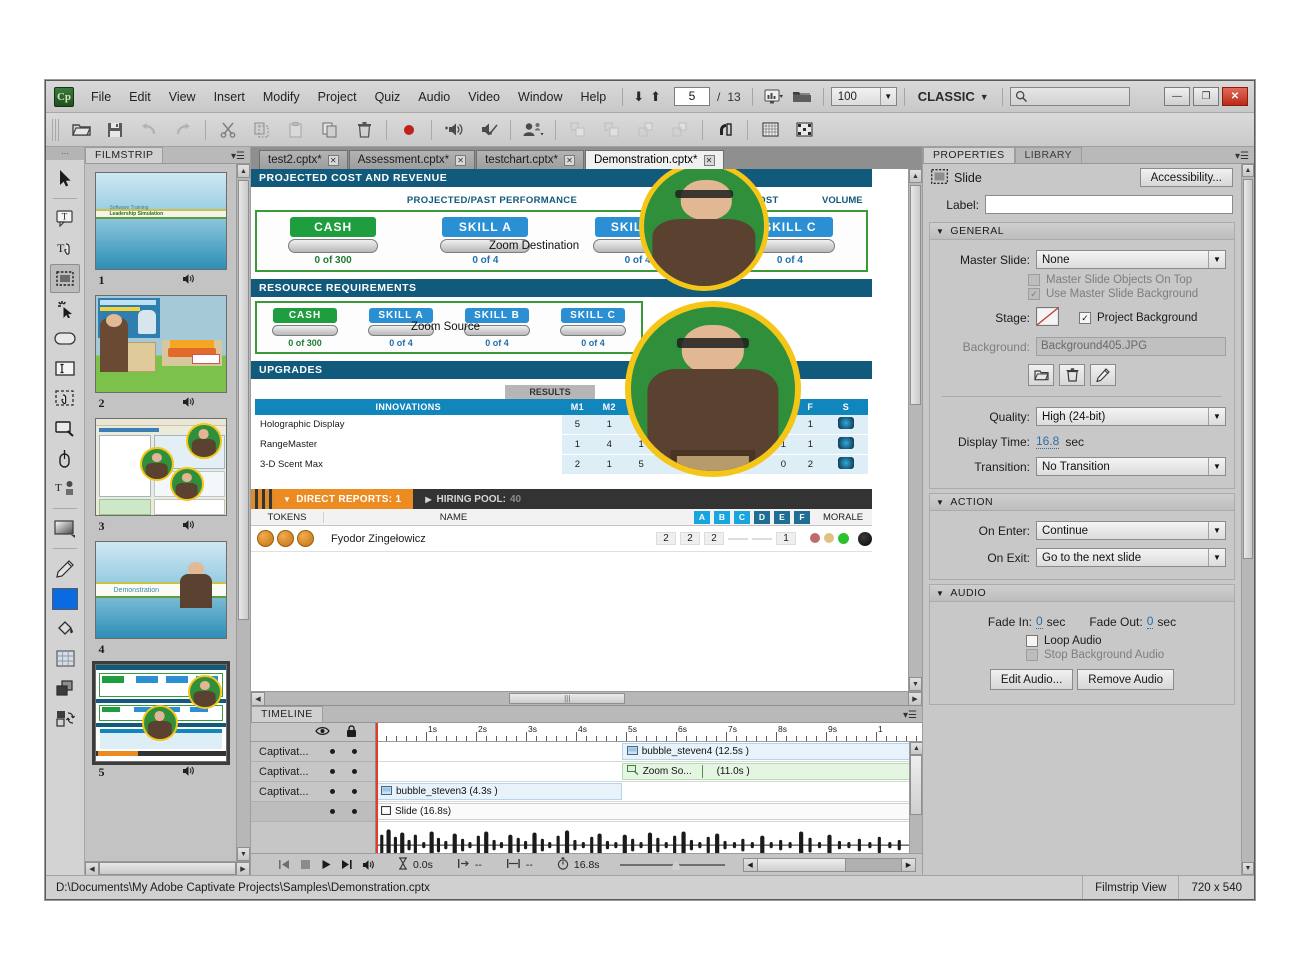 The width and height of the screenshot is (1300, 975). I want to click on snap-to-grid-icon, so click(804, 130).